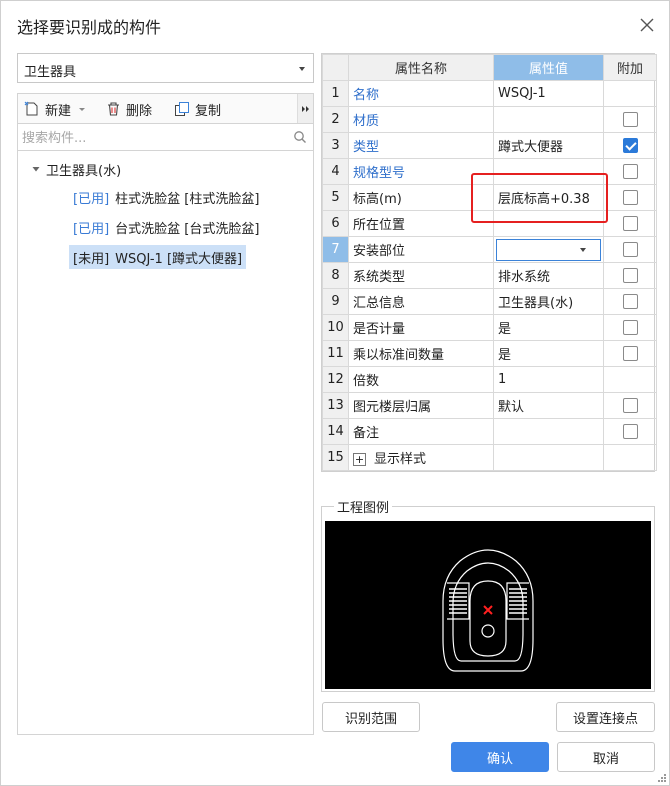 This screenshot has width=670, height=786. Describe the element at coordinates (489, 405) in the screenshot. I see `property-row: 13 图元楼层归属 默认` at that location.